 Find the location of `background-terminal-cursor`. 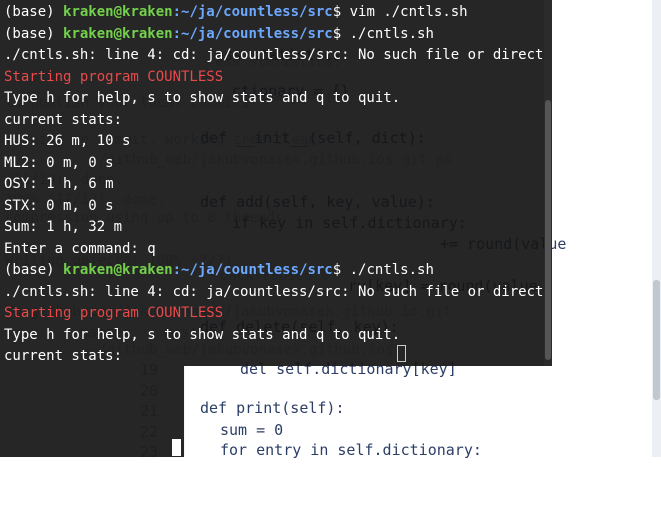

background-terminal-cursor is located at coordinates (401, 353).